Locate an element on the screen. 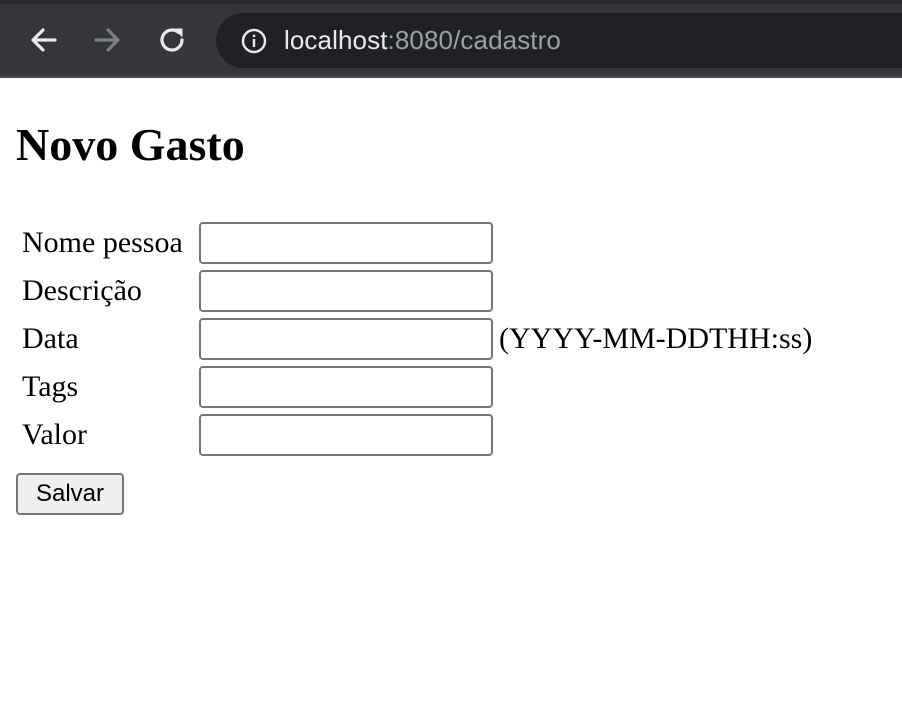 The height and width of the screenshot is (716, 902). browser-toolbar: localhost:8080/cadastro is located at coordinates (451, 39).